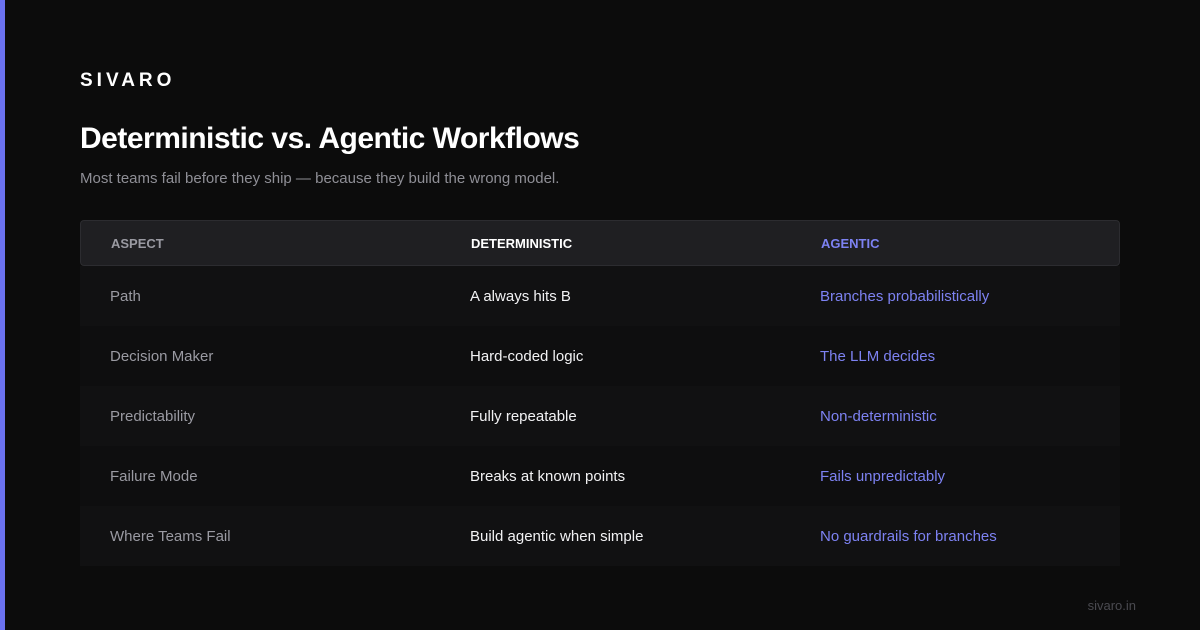  Describe the element at coordinates (878, 356) in the screenshot. I see `row-agentic: The LLM decides` at that location.